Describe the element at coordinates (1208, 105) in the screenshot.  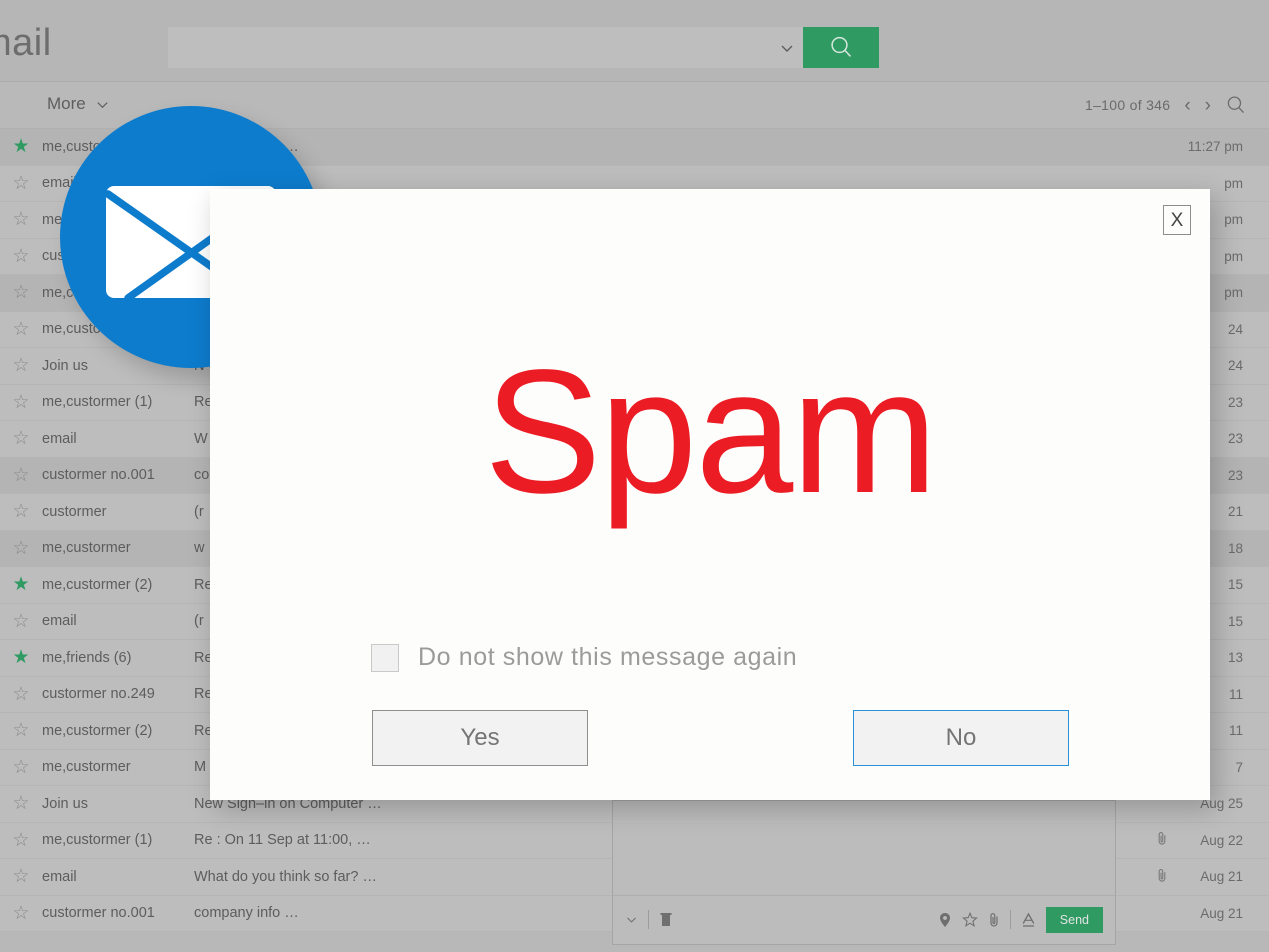
I see `next-page-button: ›` at that location.